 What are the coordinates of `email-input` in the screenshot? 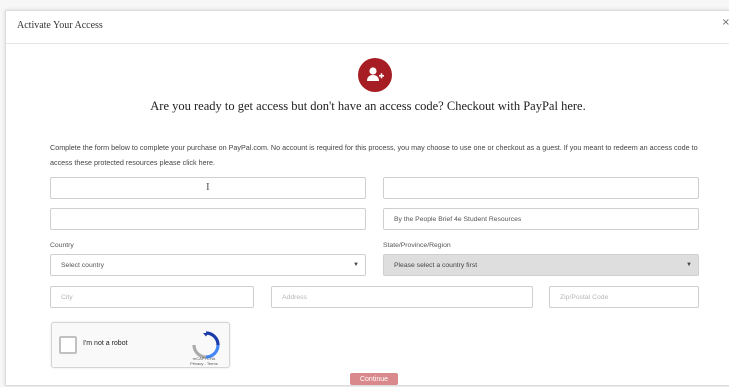 It's located at (208, 219).